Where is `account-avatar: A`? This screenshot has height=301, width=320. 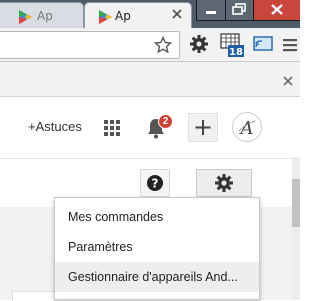
account-avatar: A is located at coordinates (247, 127).